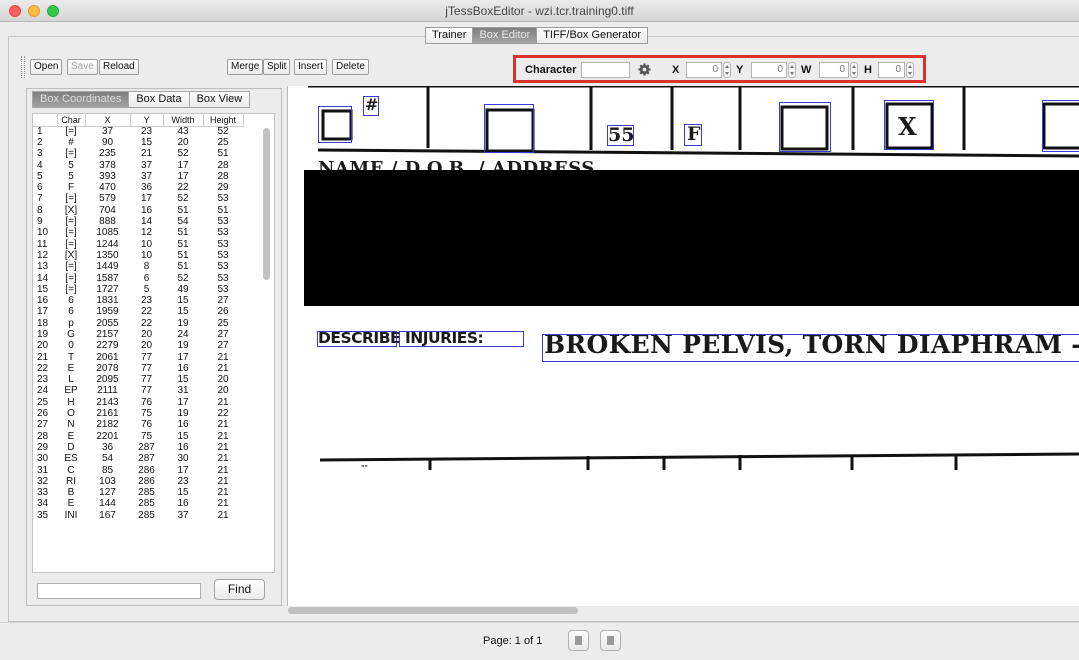 The image size is (1079, 660). Describe the element at coordinates (107, 210) in the screenshot. I see `x-cell: 704` at that location.